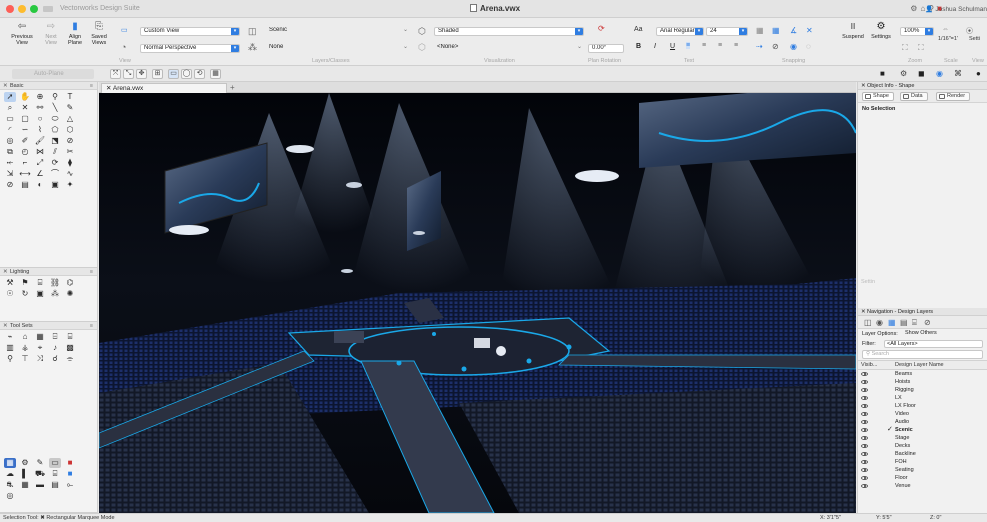 This screenshot has width=987, height=522. What do you see at coordinates (70, 152) in the screenshot?
I see `trim-tool-icon: ✂` at bounding box center [70, 152].